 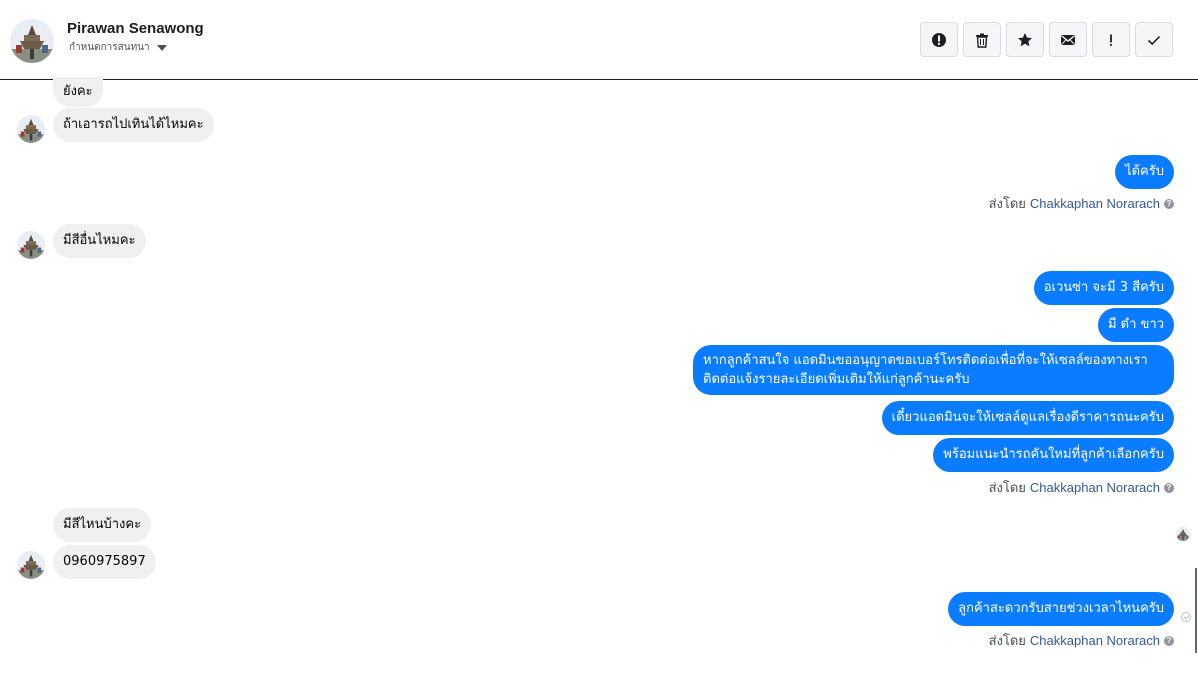 I want to click on outgoing-message: พร้อมแนะนำรถคันใหม่ที่ลูกค้าเลือกครับ, so click(x=1053, y=455).